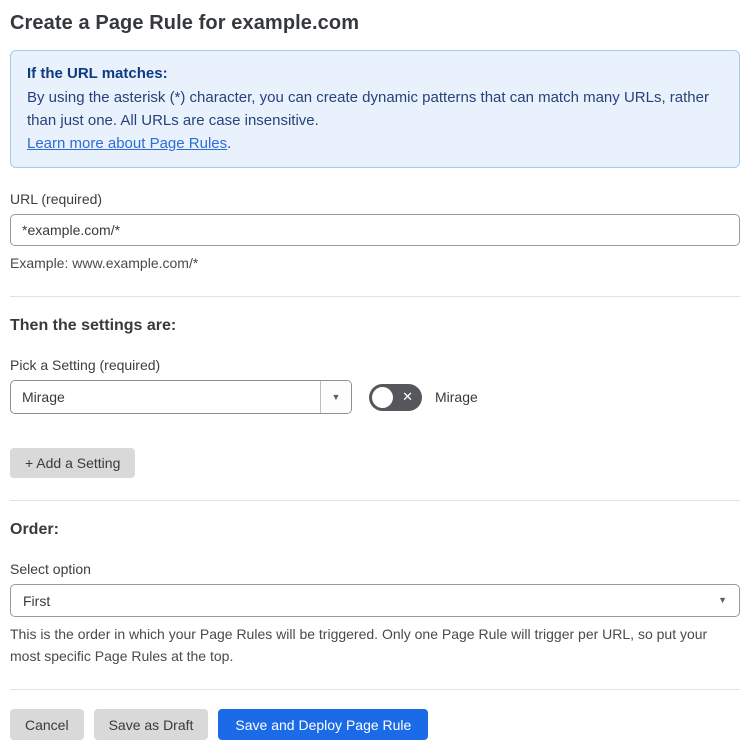  I want to click on toggle-x-icon: ✕, so click(407, 397).